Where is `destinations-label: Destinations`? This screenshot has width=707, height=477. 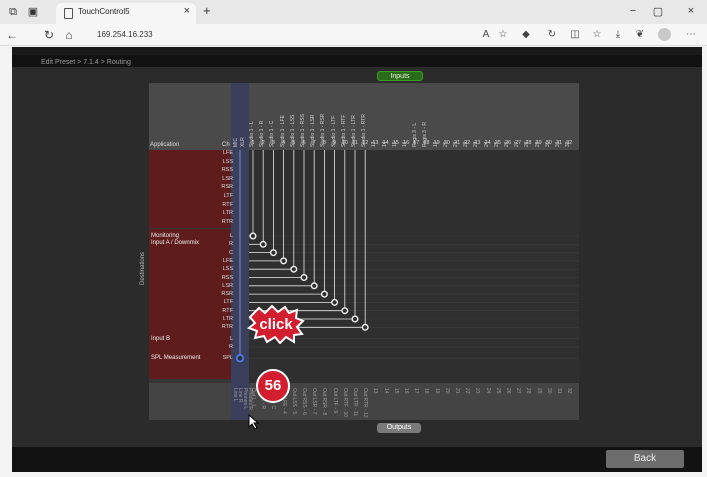 destinations-label: Destinations is located at coordinates (143, 268).